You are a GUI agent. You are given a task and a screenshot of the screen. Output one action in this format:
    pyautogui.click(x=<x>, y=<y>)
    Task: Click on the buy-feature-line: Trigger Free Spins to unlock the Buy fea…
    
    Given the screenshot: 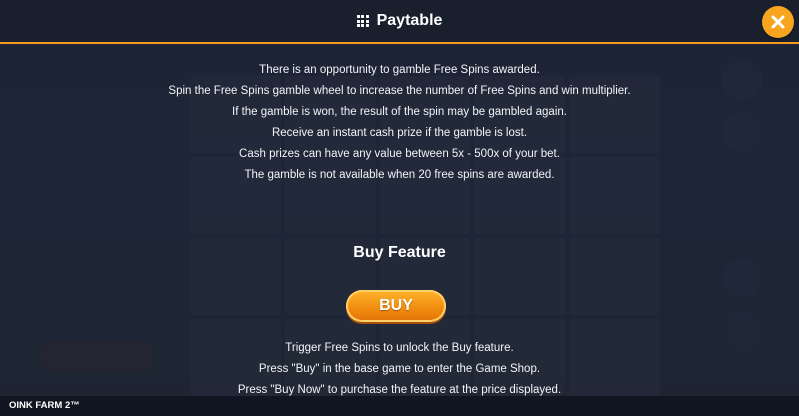 What is the action you would take?
    pyautogui.click(x=399, y=348)
    